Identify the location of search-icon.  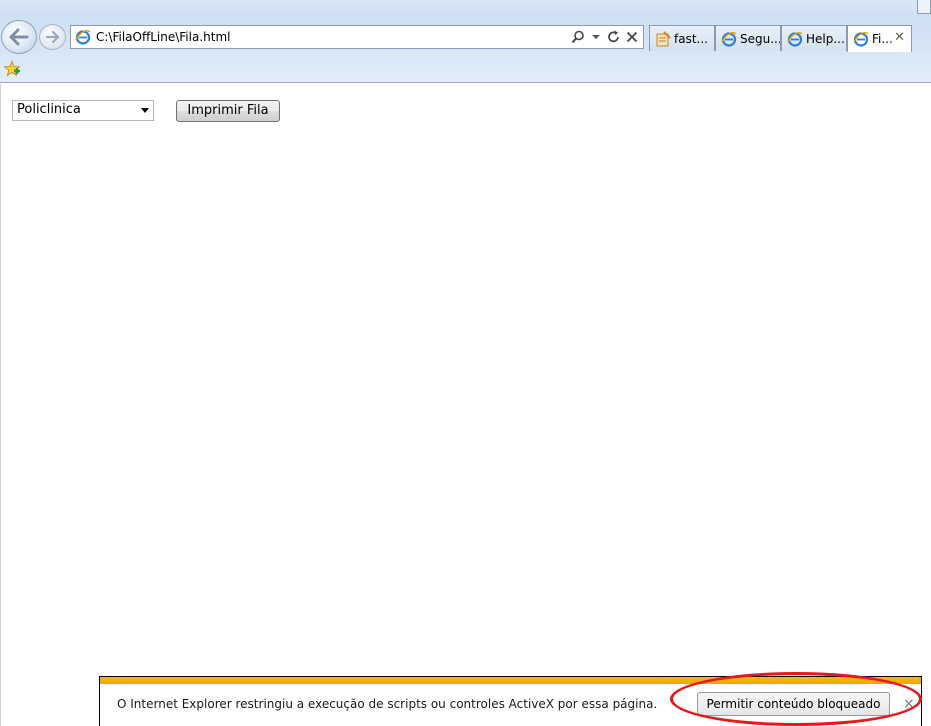
(578, 37).